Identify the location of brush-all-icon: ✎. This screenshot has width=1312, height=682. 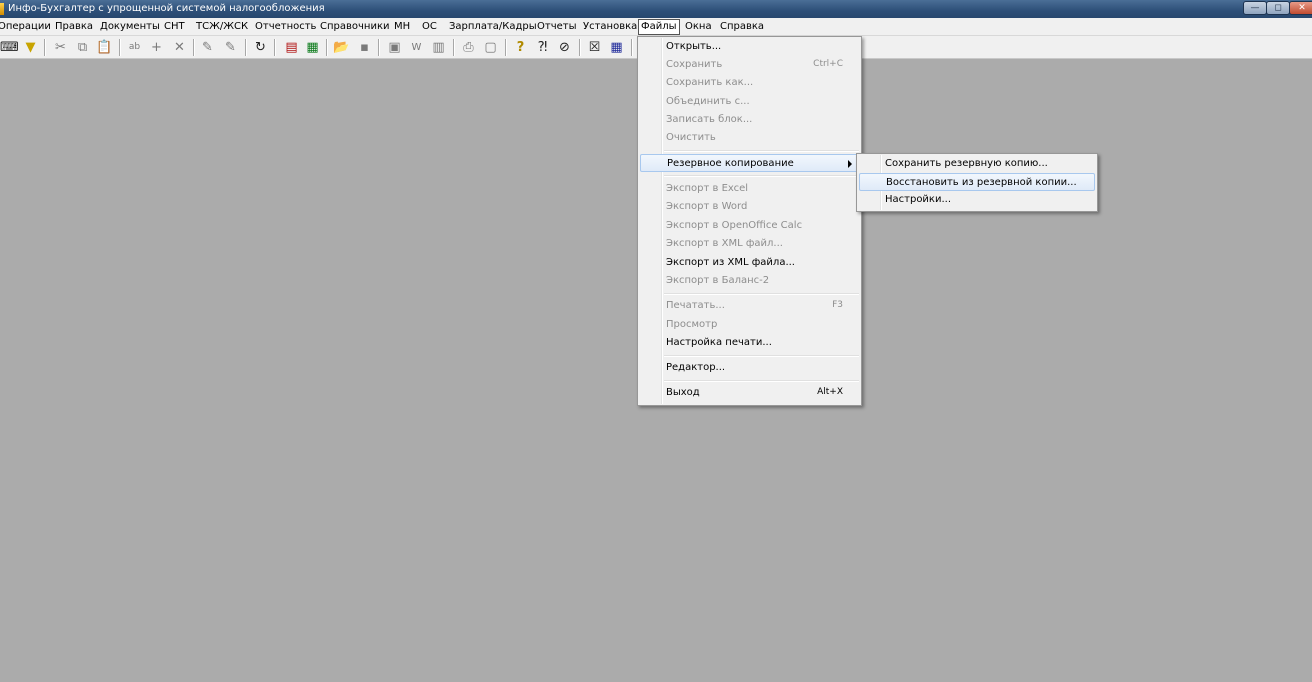
(230, 47).